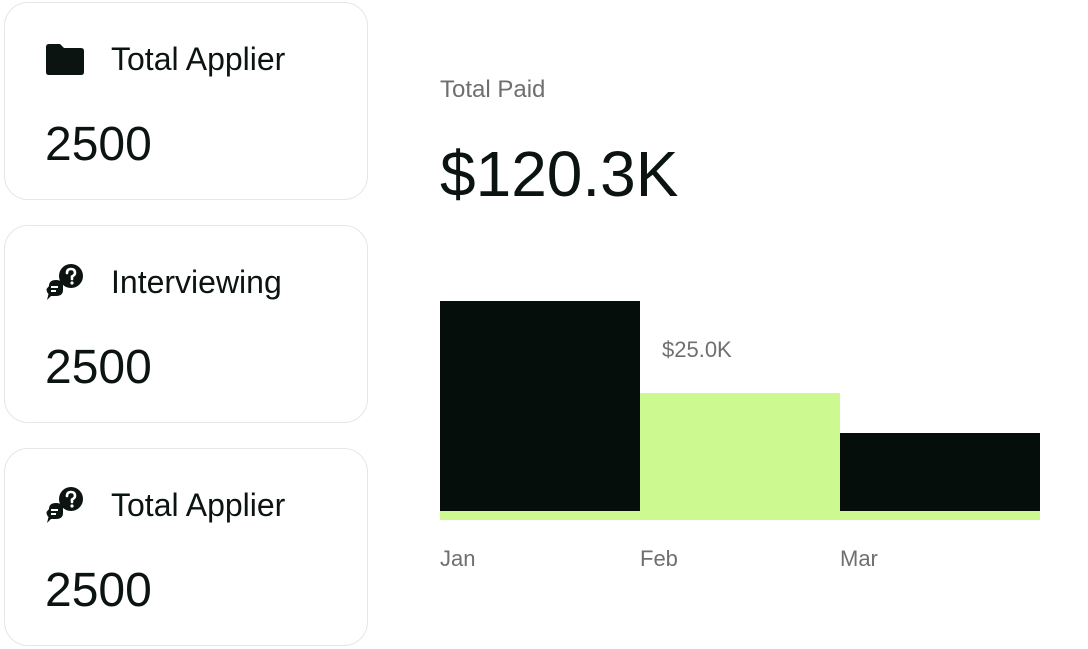  I want to click on bar-mar, so click(940, 472).